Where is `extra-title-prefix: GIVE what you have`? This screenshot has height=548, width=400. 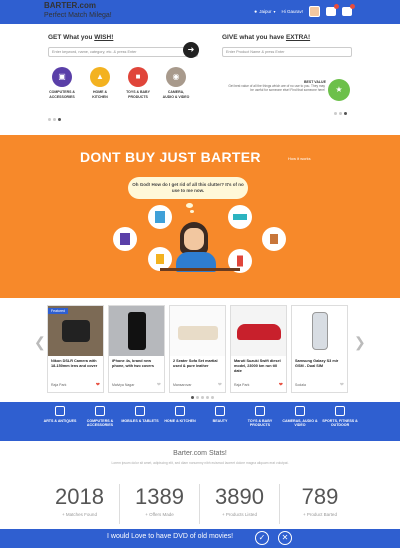 extra-title-prefix: GIVE what you have is located at coordinates (254, 37).